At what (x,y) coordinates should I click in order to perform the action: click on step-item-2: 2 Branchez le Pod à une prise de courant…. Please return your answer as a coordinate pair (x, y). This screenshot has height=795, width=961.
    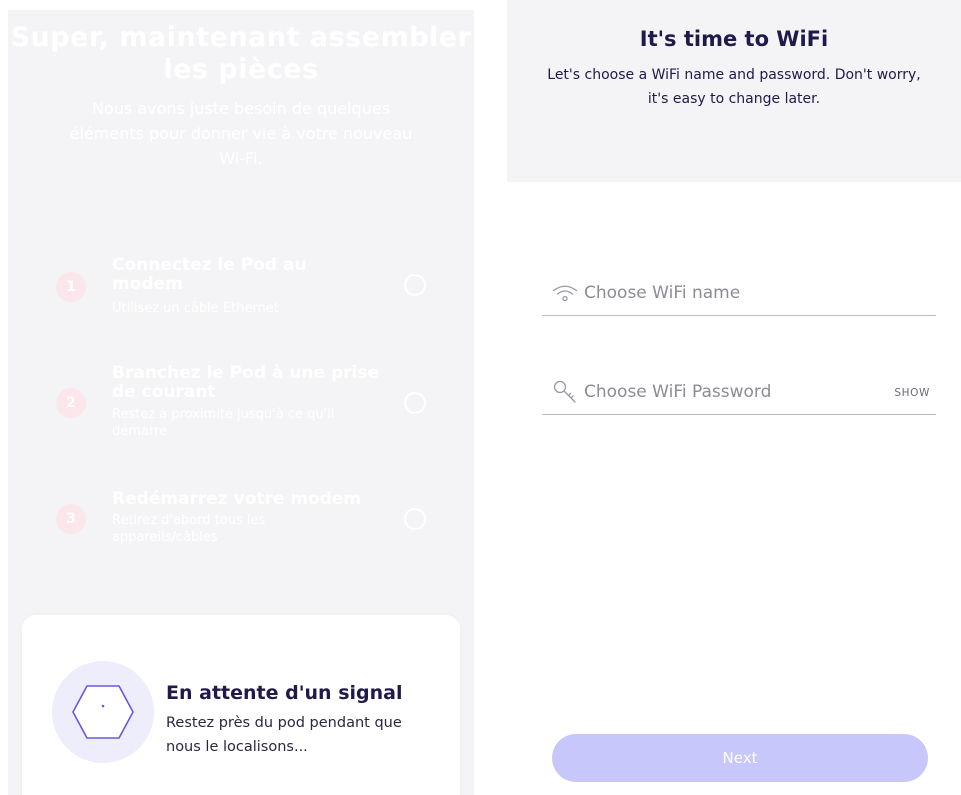
    Looking at the image, I should click on (242, 401).